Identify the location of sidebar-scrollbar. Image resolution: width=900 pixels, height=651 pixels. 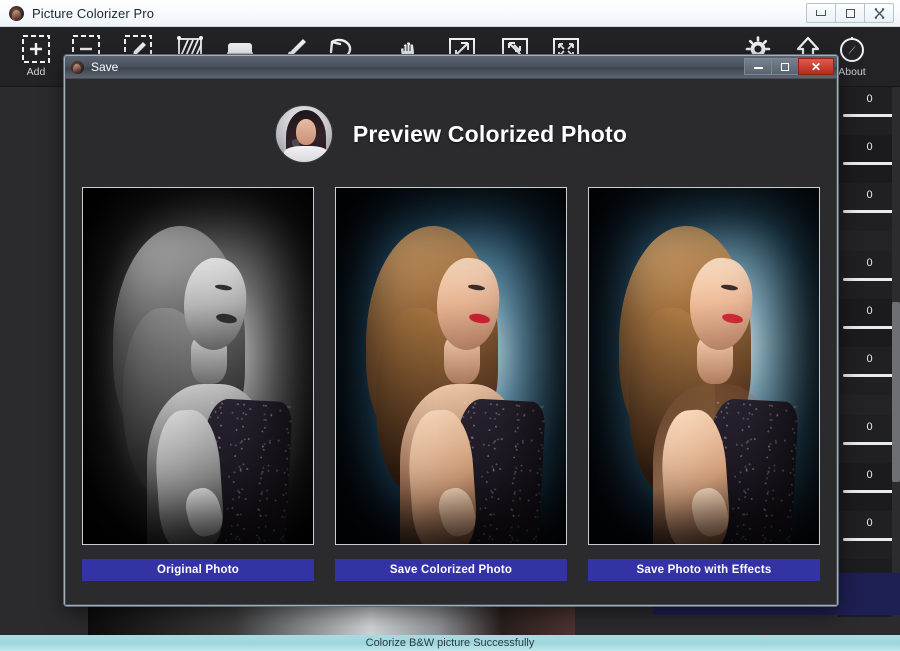
(896, 352).